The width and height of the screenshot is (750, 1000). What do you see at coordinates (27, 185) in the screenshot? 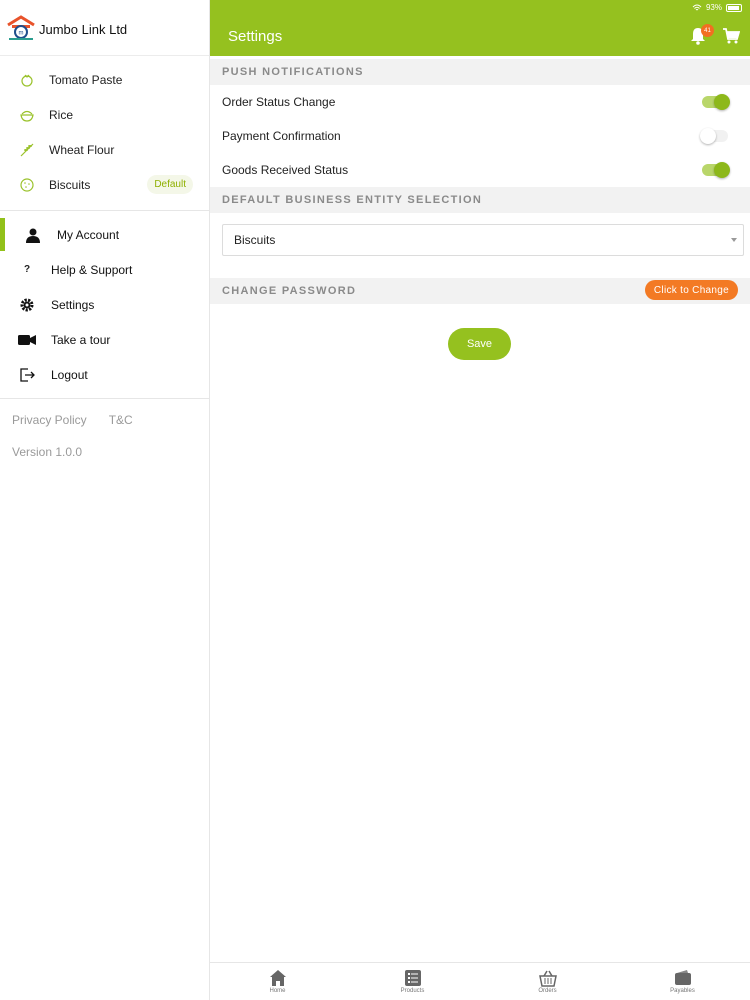
I see `biscuit-icon` at bounding box center [27, 185].